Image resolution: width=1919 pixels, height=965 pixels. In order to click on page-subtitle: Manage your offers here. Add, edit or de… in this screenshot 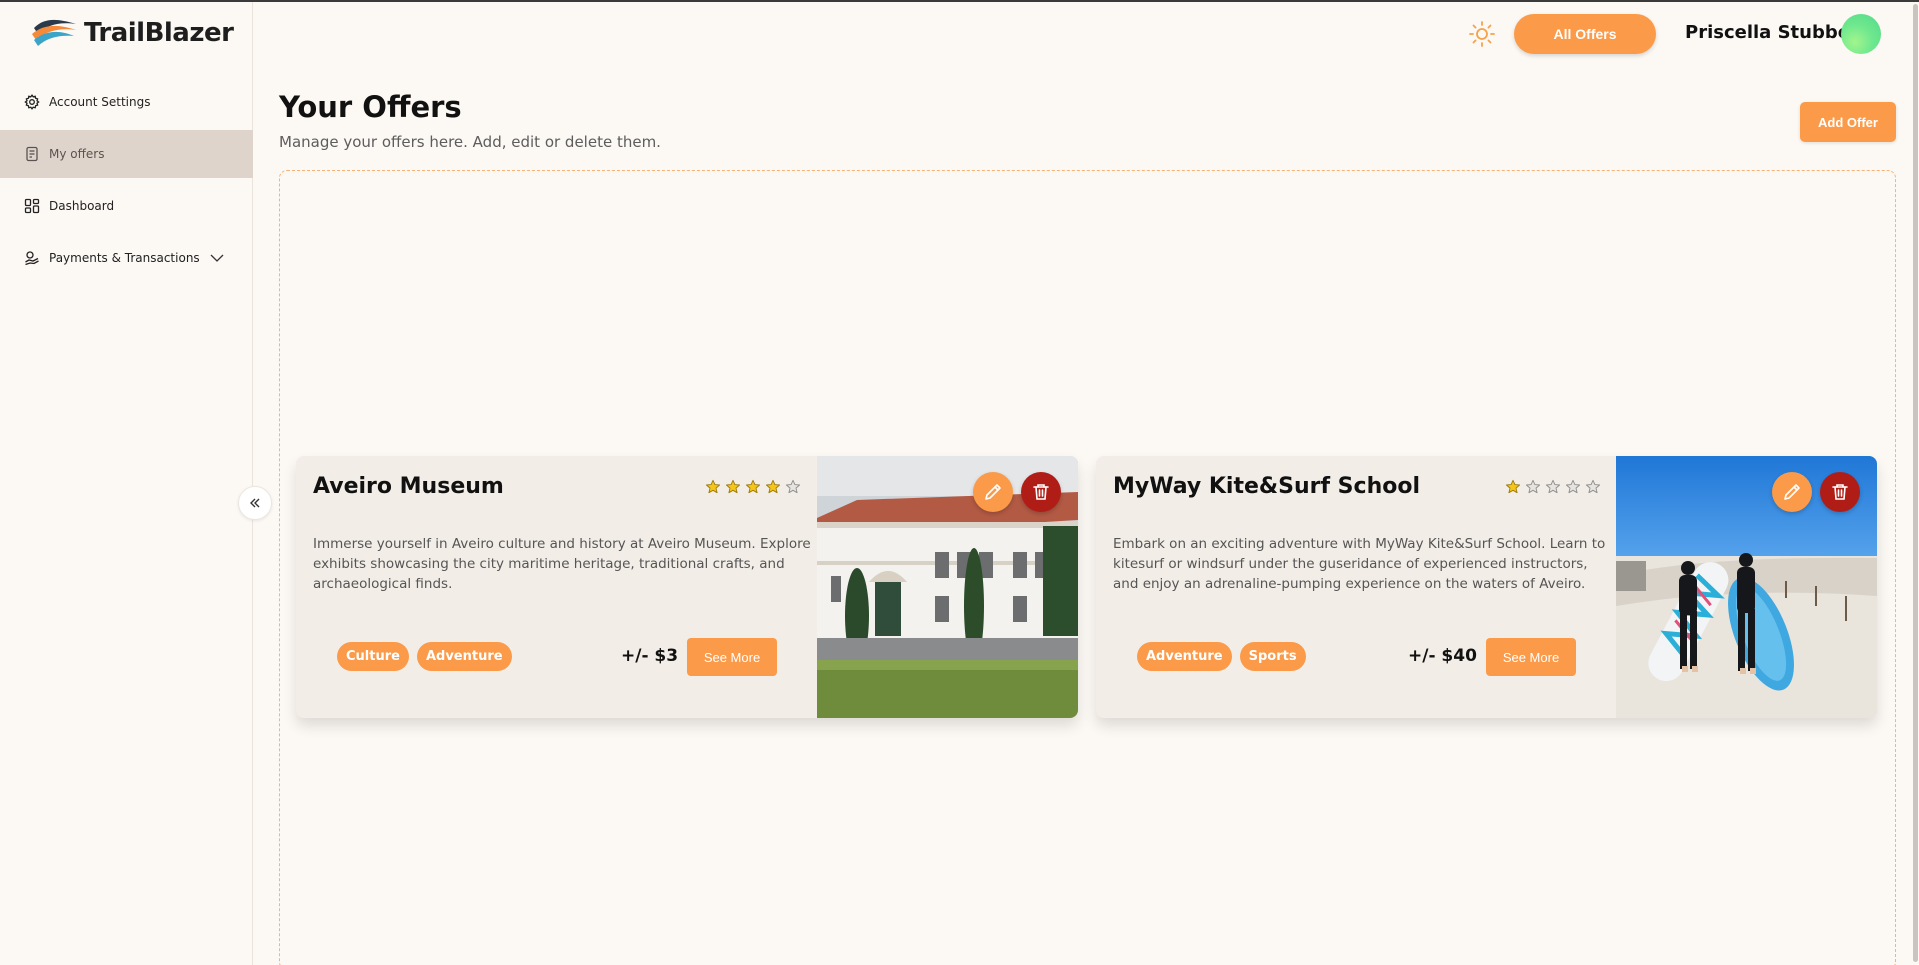, I will do `click(470, 142)`.